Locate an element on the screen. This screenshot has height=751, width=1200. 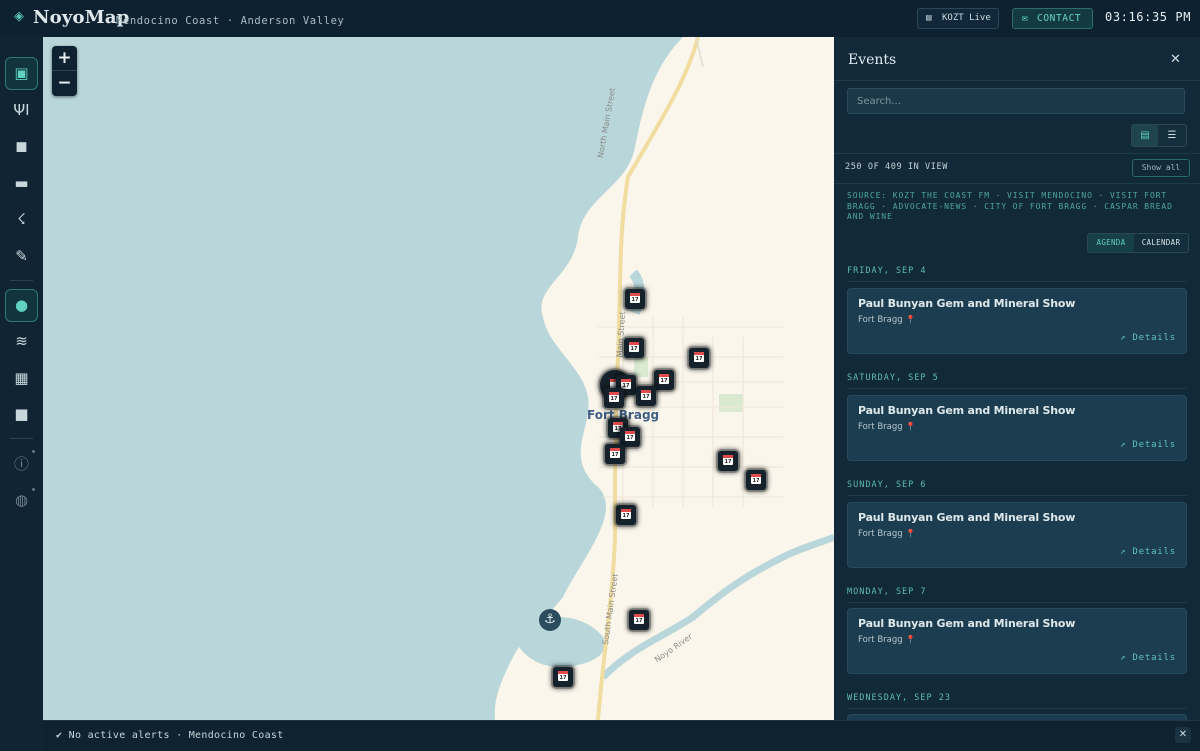
waves-icon: ≋ is located at coordinates (21, 341).